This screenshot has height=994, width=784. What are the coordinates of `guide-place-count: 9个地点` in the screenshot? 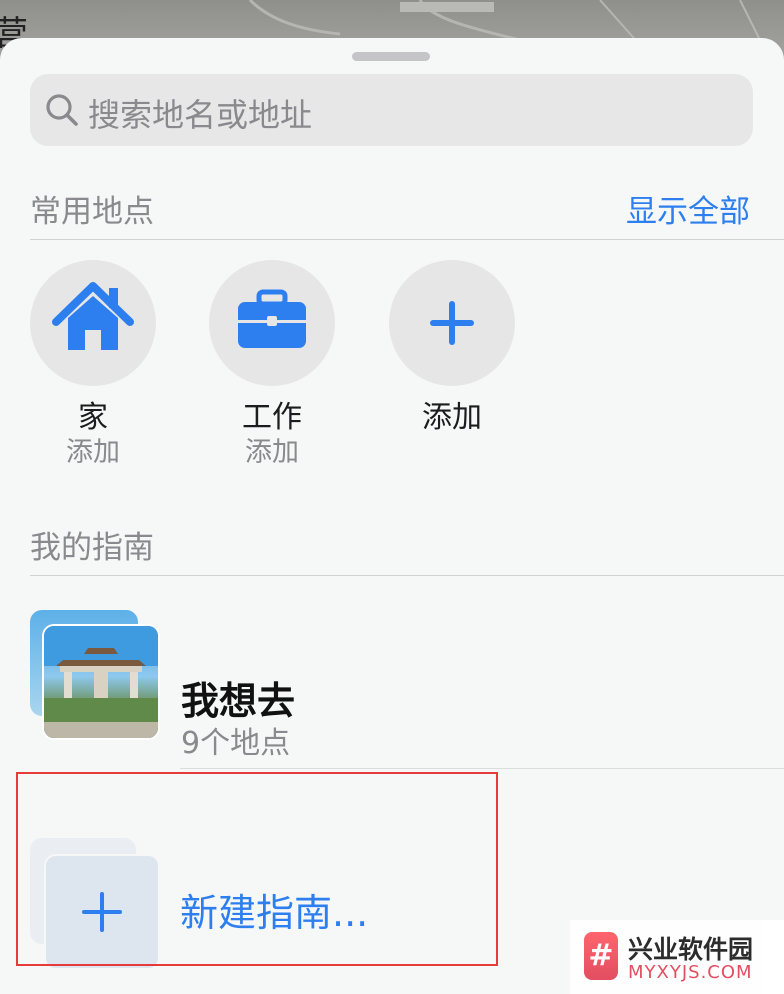 It's located at (236, 743).